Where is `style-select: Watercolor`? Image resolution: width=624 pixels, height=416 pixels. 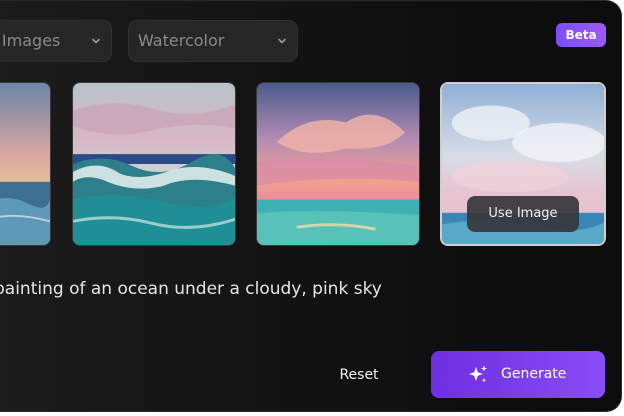
style-select: Watercolor is located at coordinates (213, 41).